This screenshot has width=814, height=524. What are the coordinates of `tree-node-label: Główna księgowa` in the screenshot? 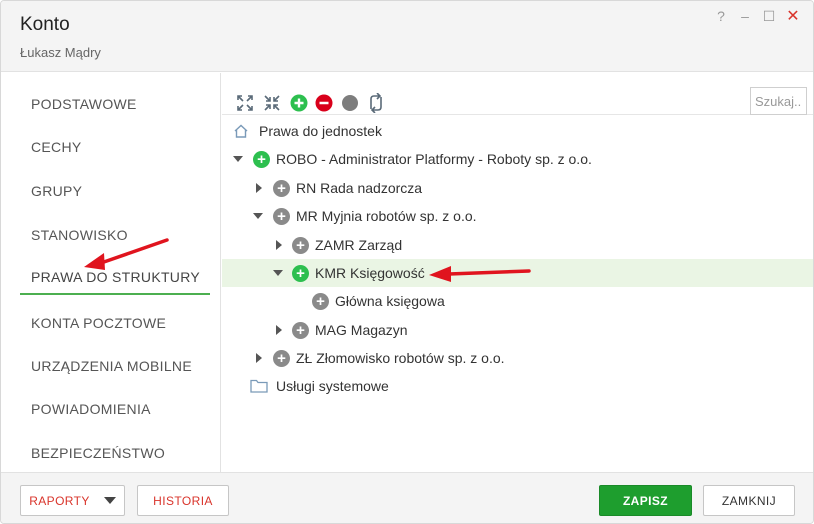 It's located at (390, 301).